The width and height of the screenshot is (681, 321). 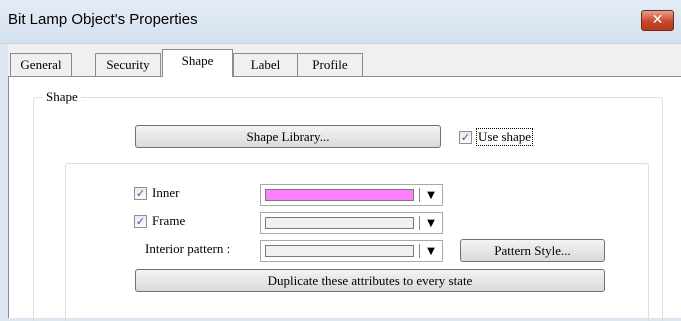 What do you see at coordinates (188, 248) in the screenshot?
I see `interior-pattern-label: Interior pattern :` at bounding box center [188, 248].